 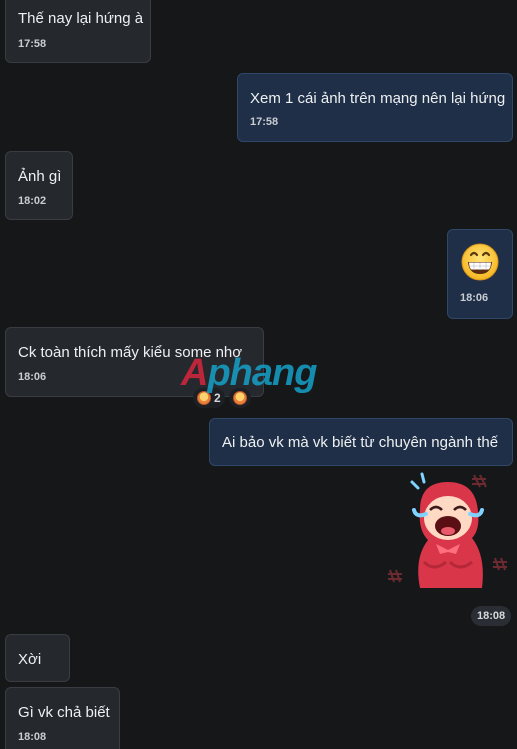 I want to click on watermark-prefix: A, so click(x=194, y=373).